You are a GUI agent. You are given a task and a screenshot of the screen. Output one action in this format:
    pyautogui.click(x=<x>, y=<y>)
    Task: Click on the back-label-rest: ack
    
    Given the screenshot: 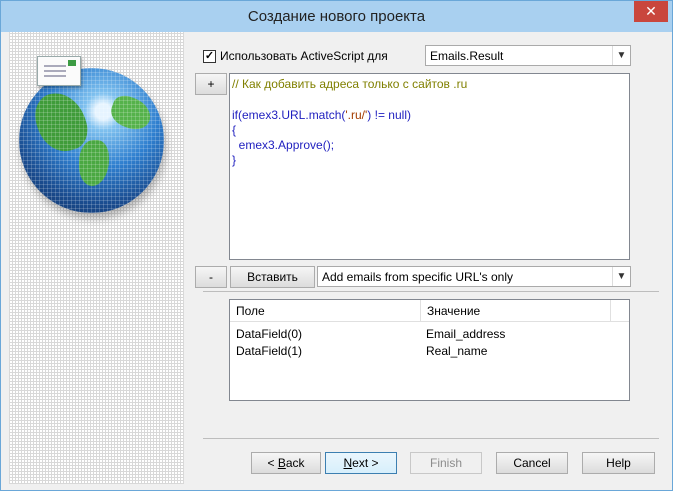 What is the action you would take?
    pyautogui.click(x=295, y=463)
    